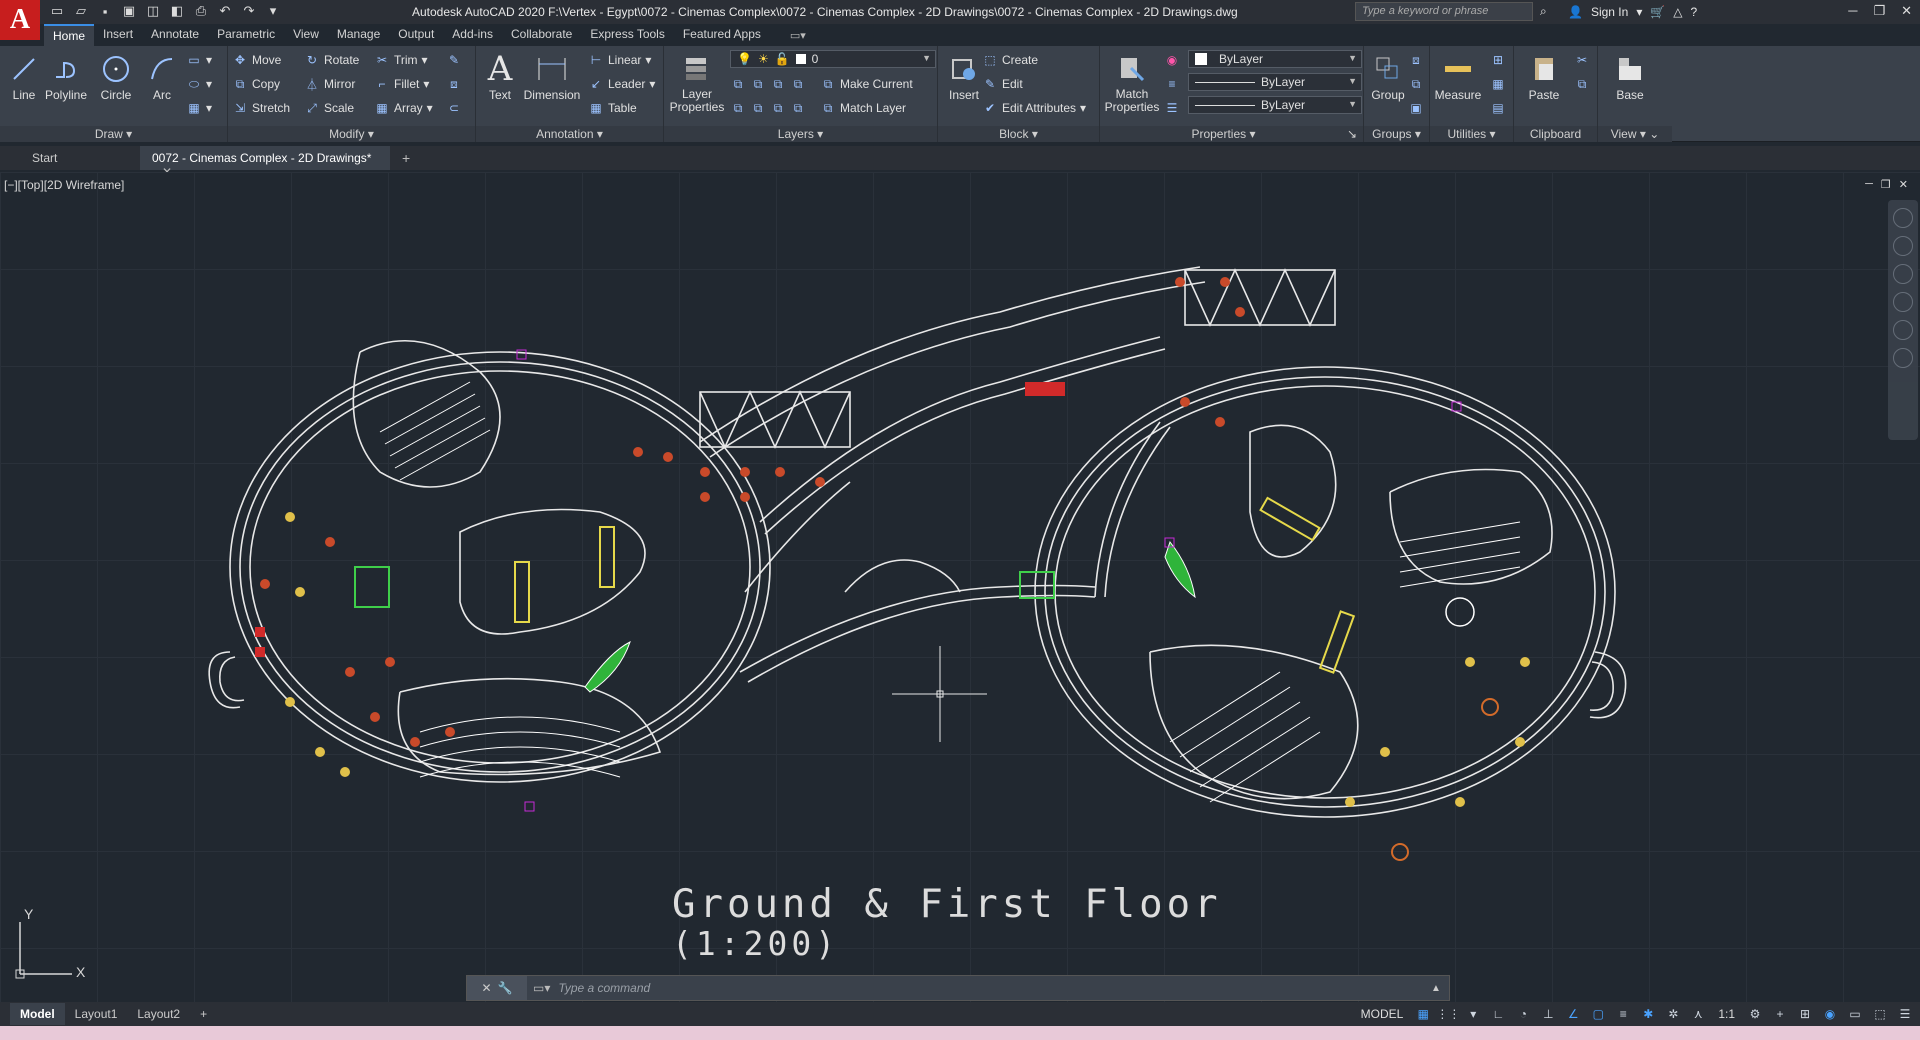 This screenshot has height=1040, width=1920. I want to click on quick-select-icon: ⊞, so click(1498, 60).